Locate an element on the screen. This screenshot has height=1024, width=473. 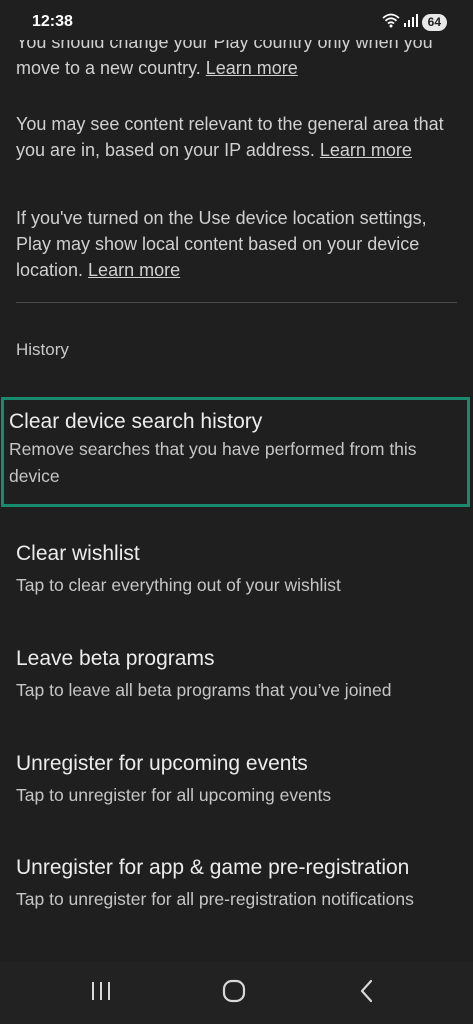
navigation-bar is located at coordinates (236, 993).